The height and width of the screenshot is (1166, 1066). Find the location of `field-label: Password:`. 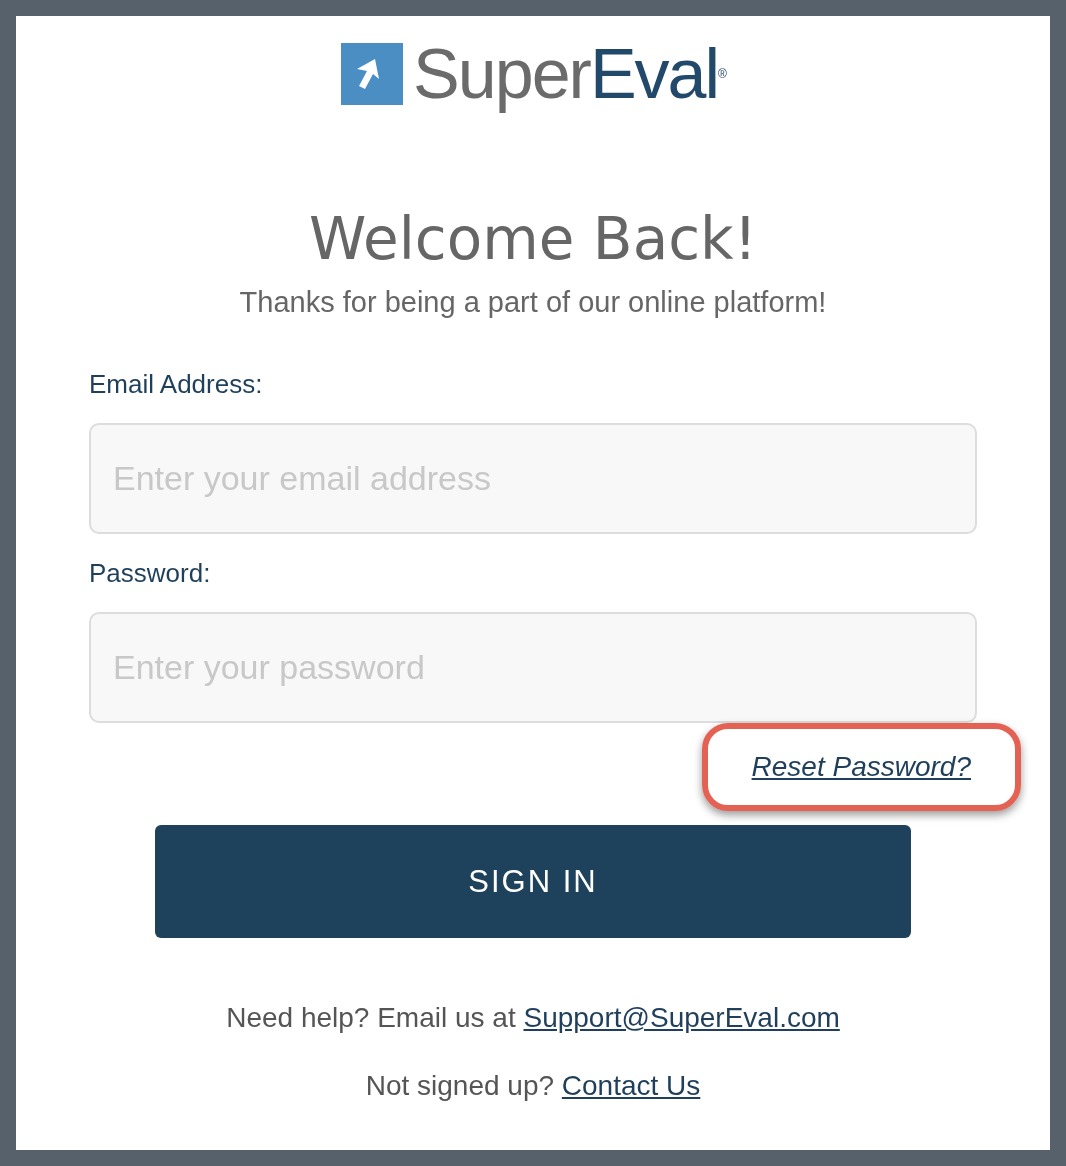

field-label: Password: is located at coordinates (150, 573).